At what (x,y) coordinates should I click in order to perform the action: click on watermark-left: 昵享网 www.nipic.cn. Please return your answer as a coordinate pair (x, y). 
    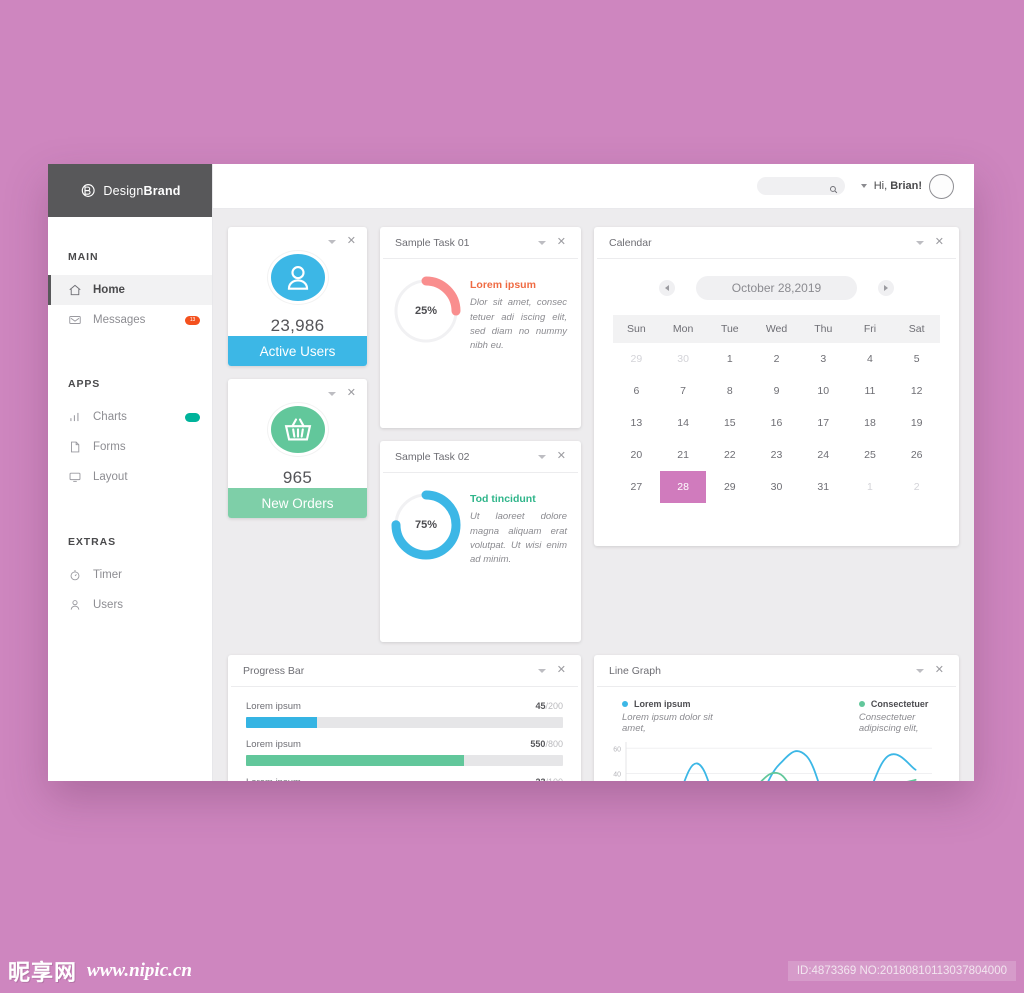
    Looking at the image, I should click on (100, 971).